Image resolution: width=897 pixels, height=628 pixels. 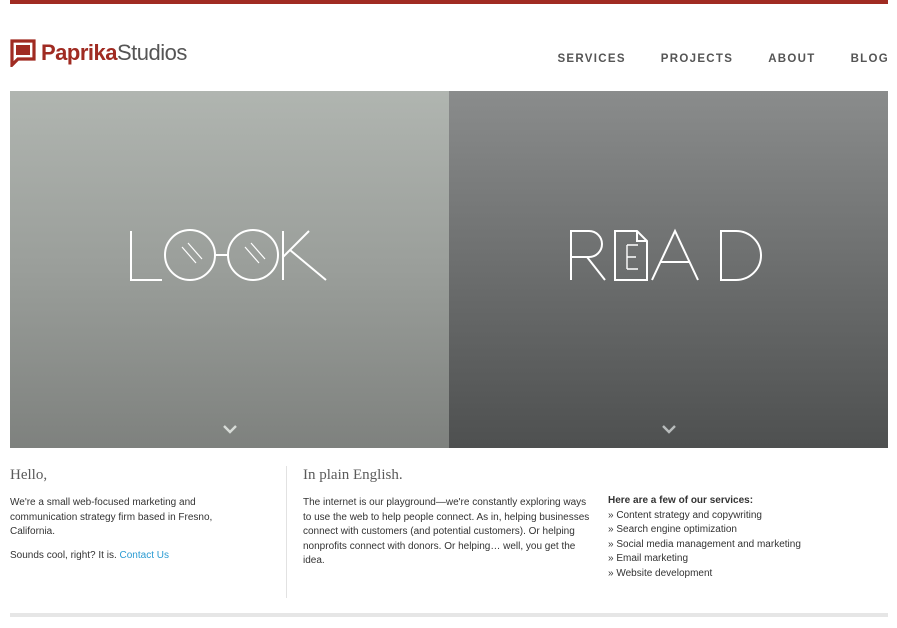 I want to click on list-item: » Social media management and marketing, so click(x=704, y=544).